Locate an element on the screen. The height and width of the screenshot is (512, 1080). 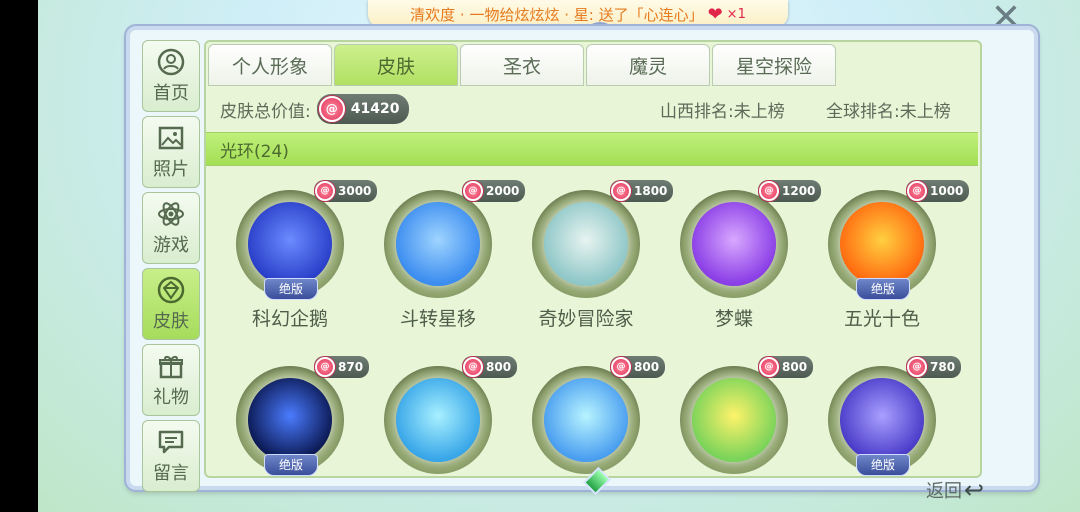
tab-skins: 皮肤 is located at coordinates (396, 65).